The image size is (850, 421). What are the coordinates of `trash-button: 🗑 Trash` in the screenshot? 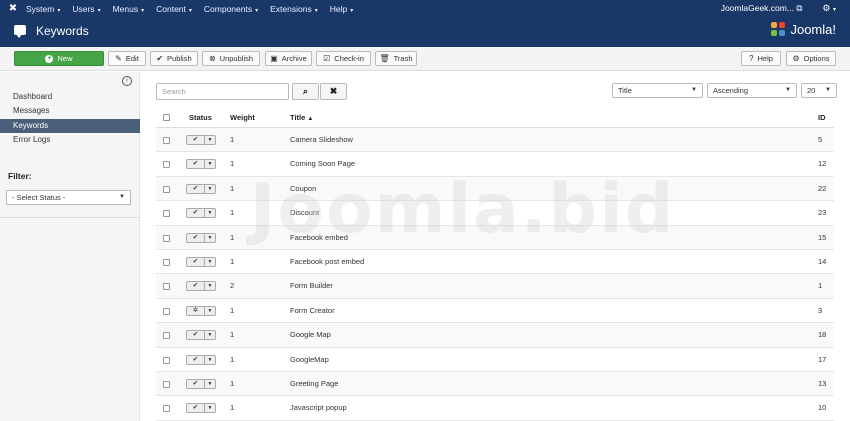 It's located at (396, 58).